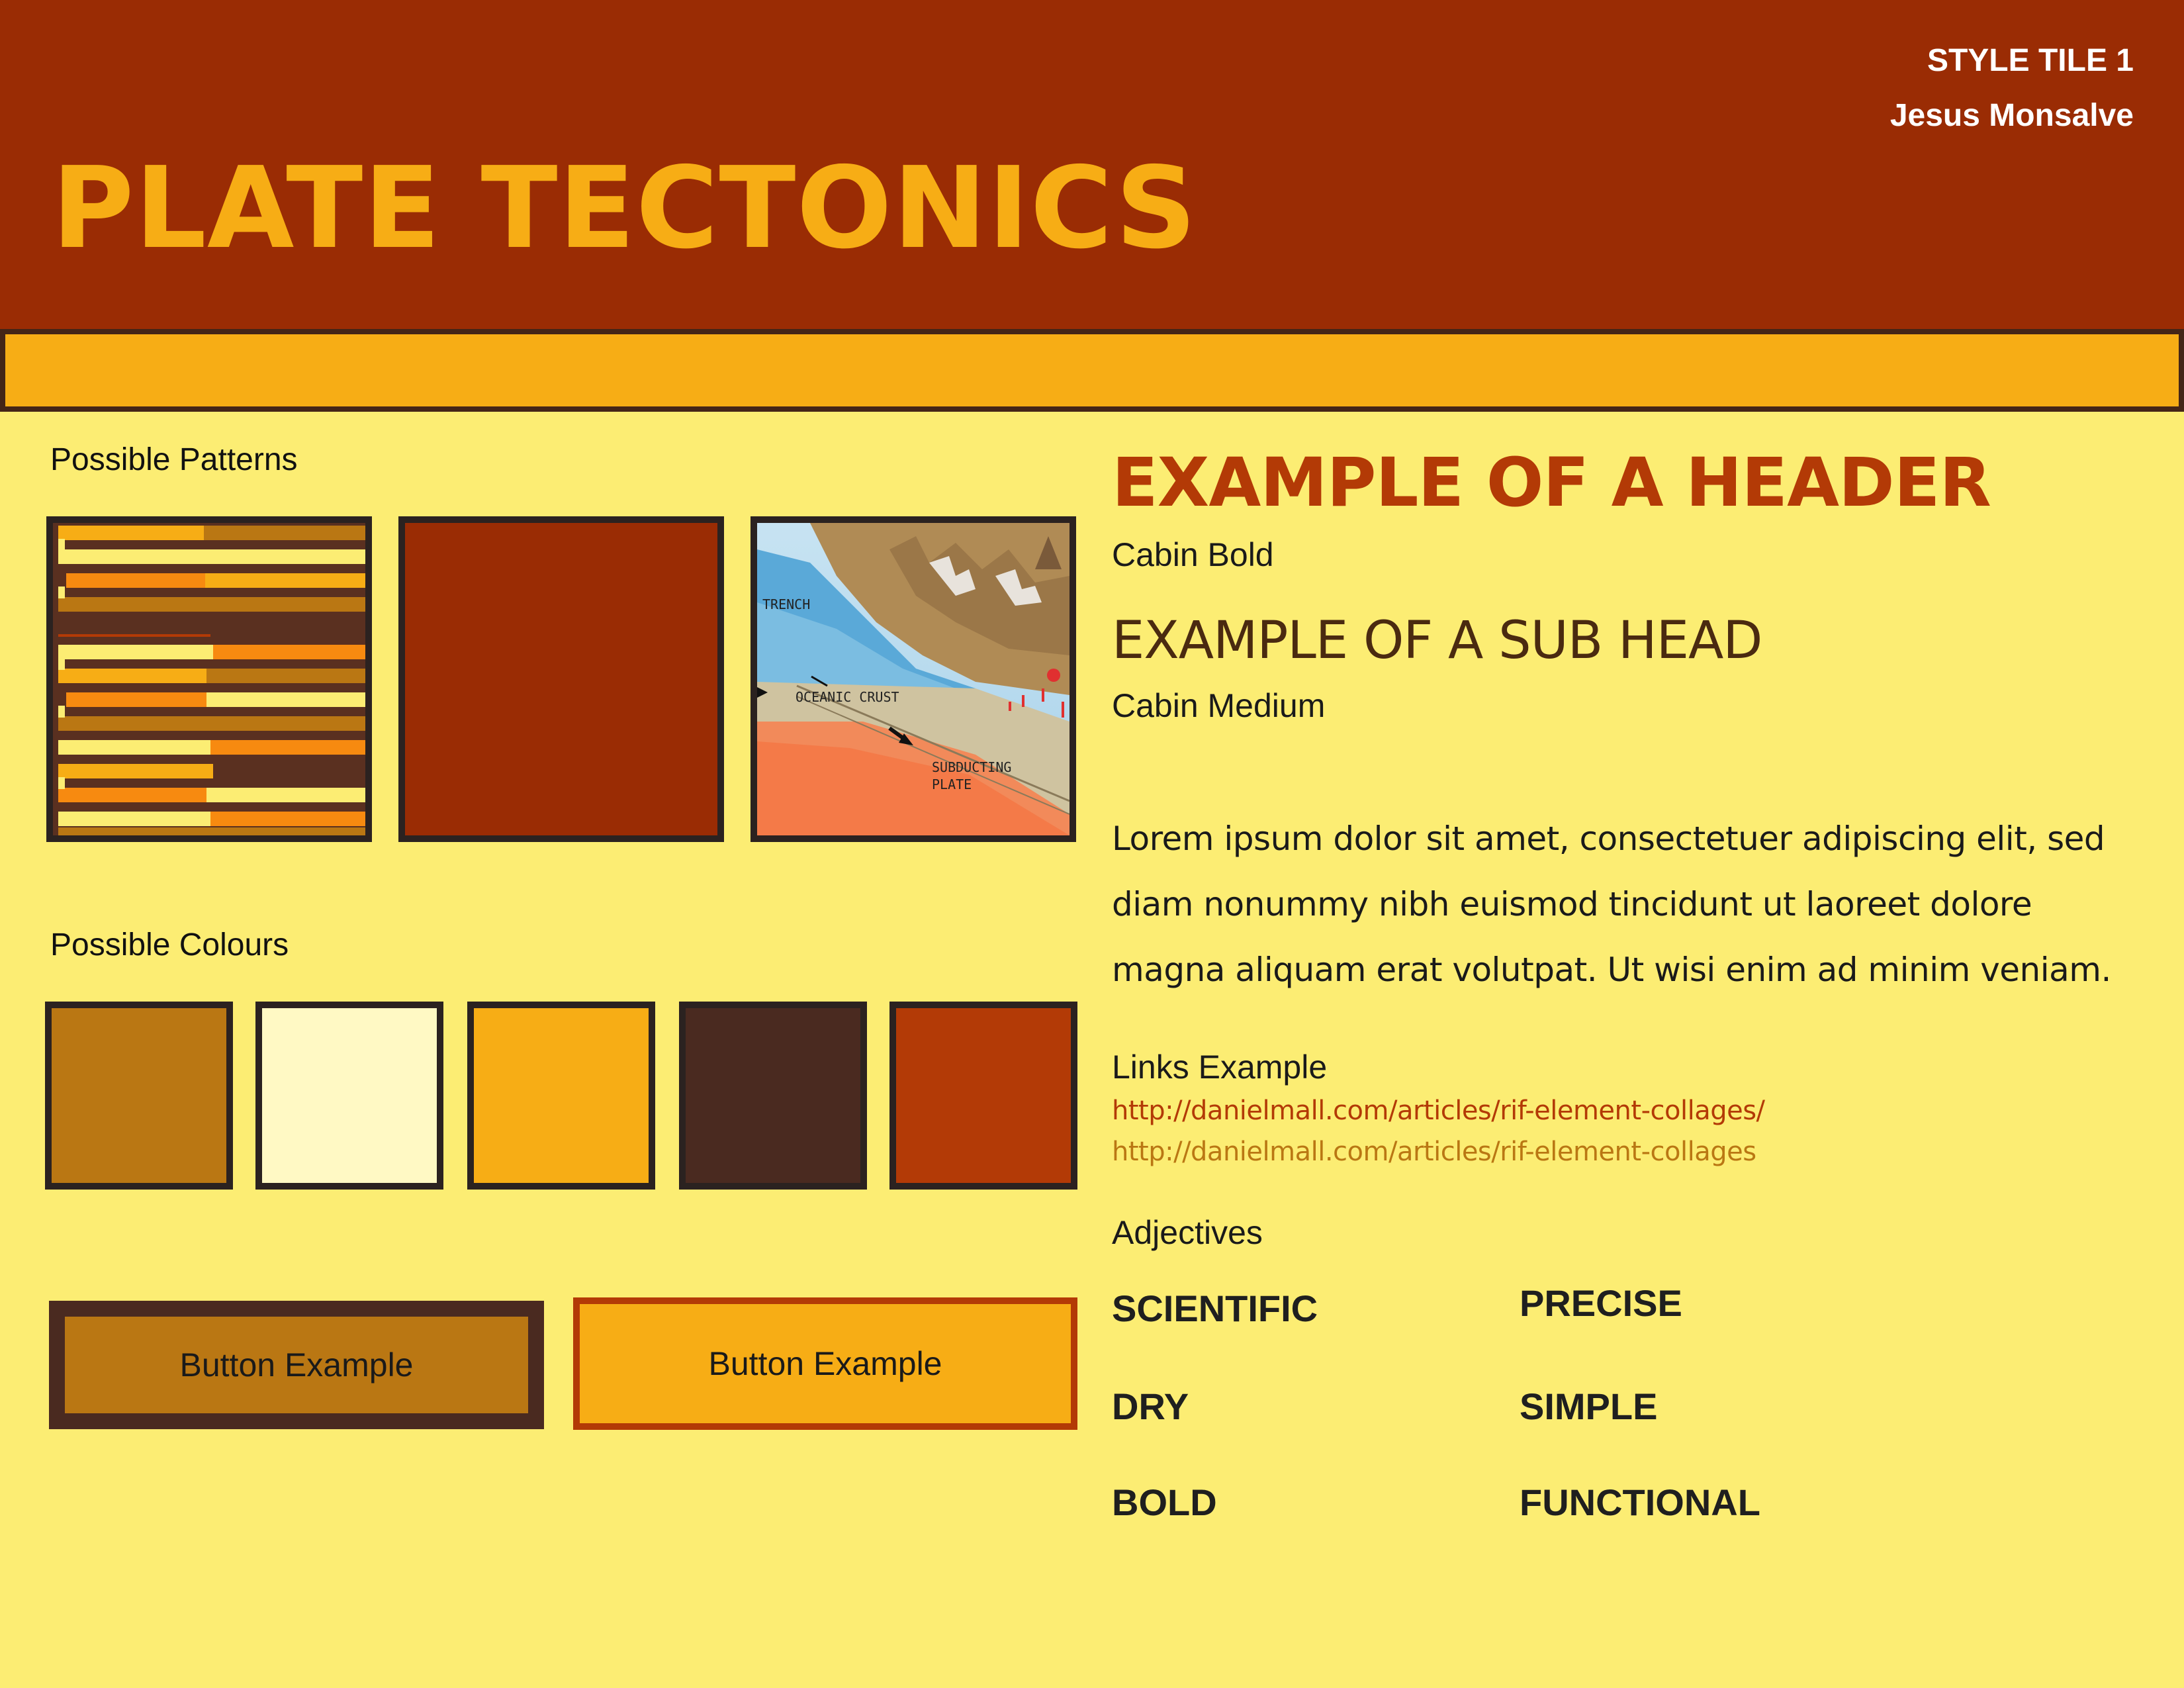 The width and height of the screenshot is (2184, 1688). What do you see at coordinates (349, 1096) in the screenshot?
I see `colour-swatch-cream` at bounding box center [349, 1096].